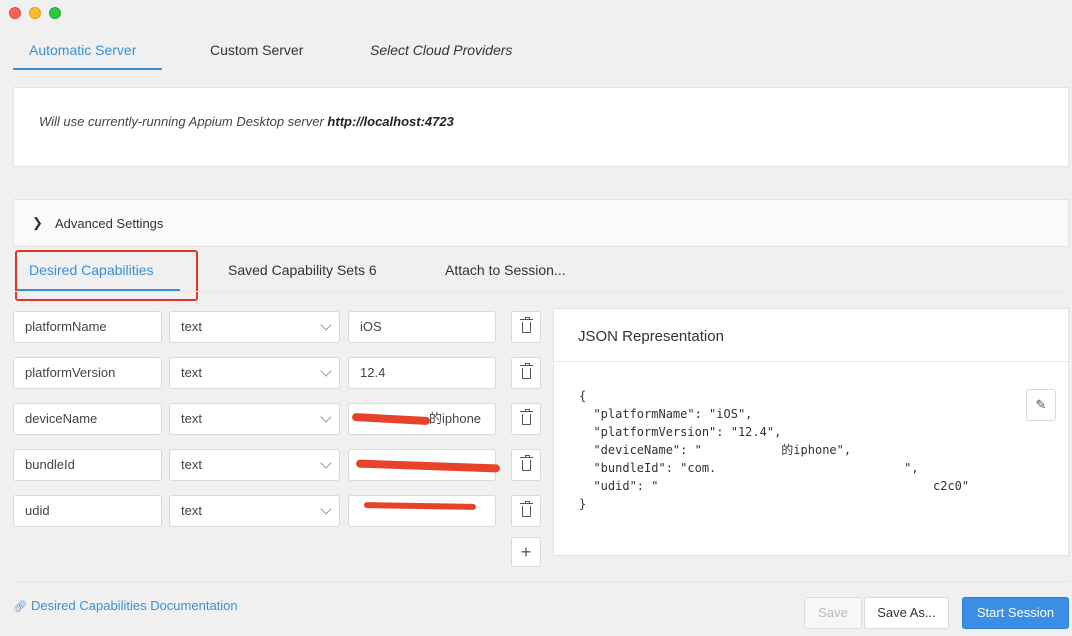  I want to click on capability-name-input: platformName, so click(87, 327).